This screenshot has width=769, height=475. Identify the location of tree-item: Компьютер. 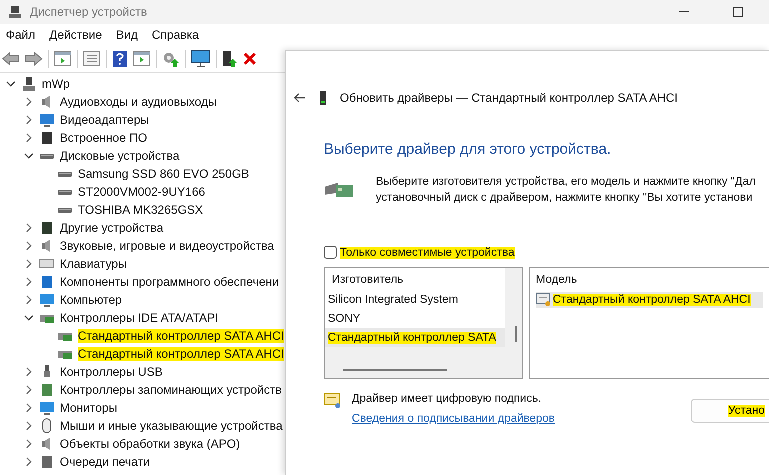
(91, 300).